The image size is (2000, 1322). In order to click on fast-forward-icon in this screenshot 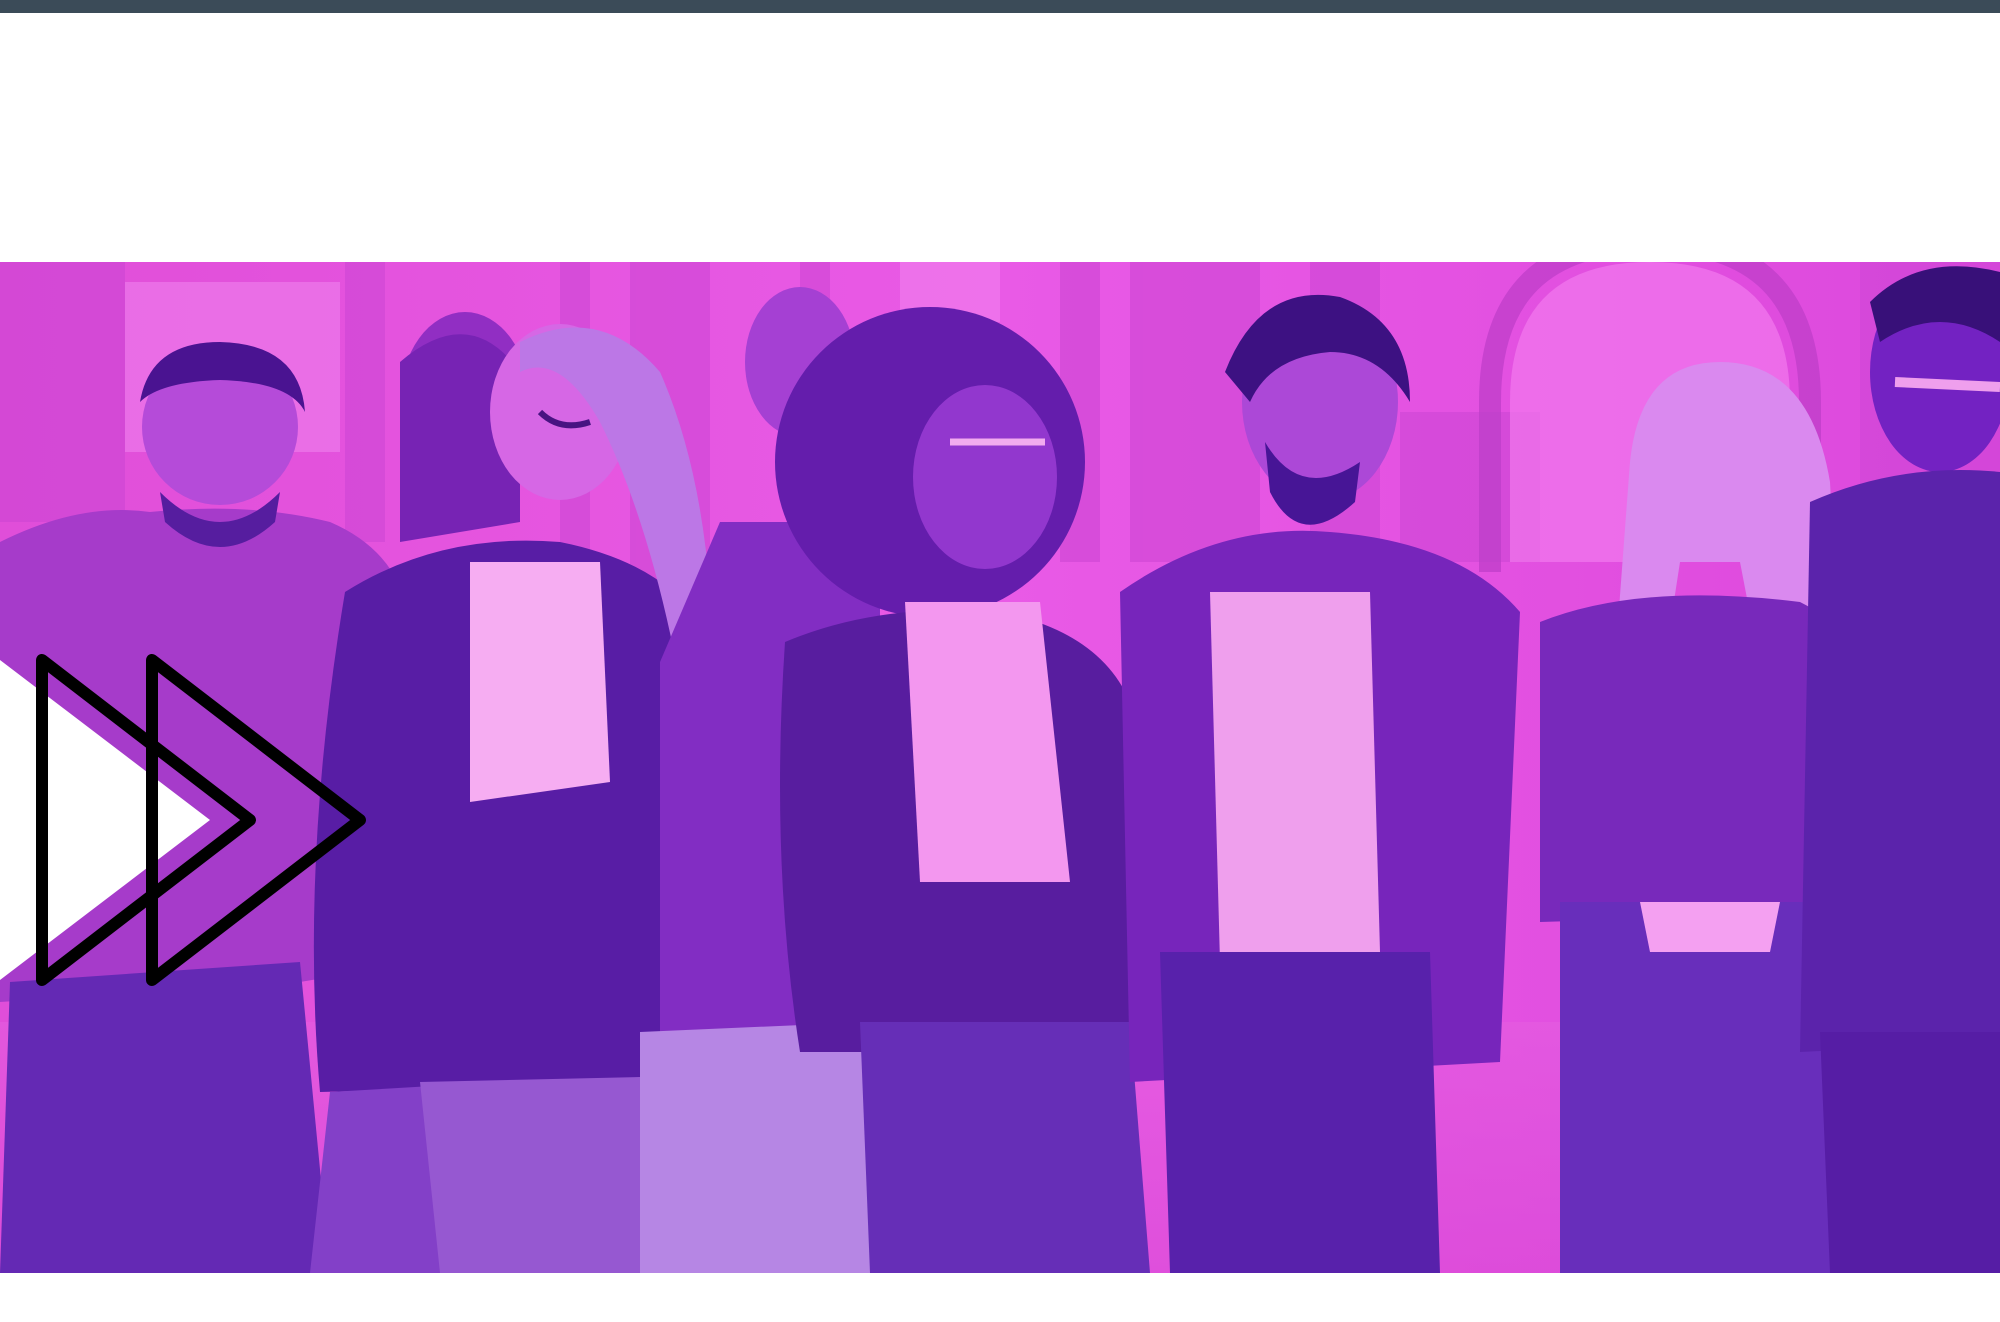, I will do `click(190, 820)`.